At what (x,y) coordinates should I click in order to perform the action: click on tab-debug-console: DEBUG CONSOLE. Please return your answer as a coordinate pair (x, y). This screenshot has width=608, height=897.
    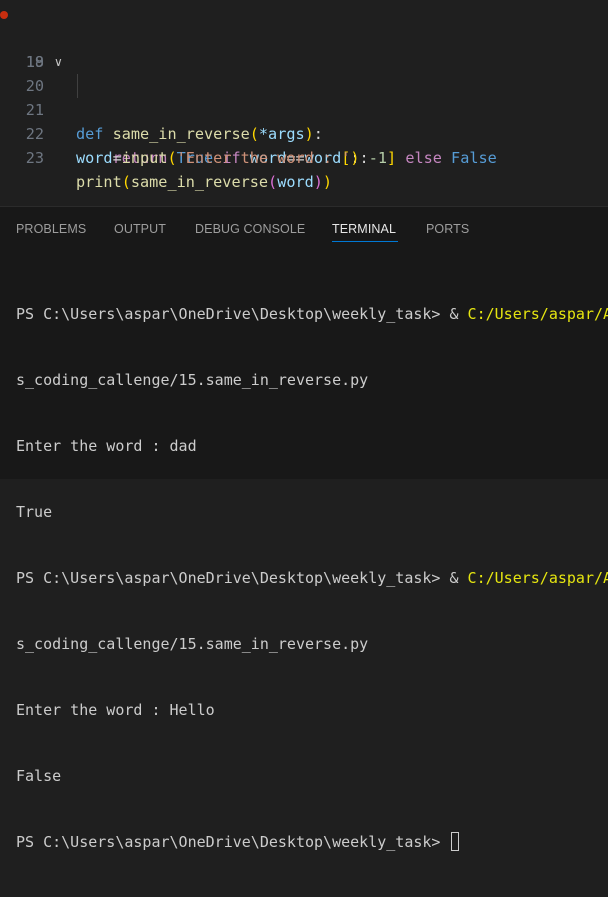
    Looking at the image, I should click on (250, 229).